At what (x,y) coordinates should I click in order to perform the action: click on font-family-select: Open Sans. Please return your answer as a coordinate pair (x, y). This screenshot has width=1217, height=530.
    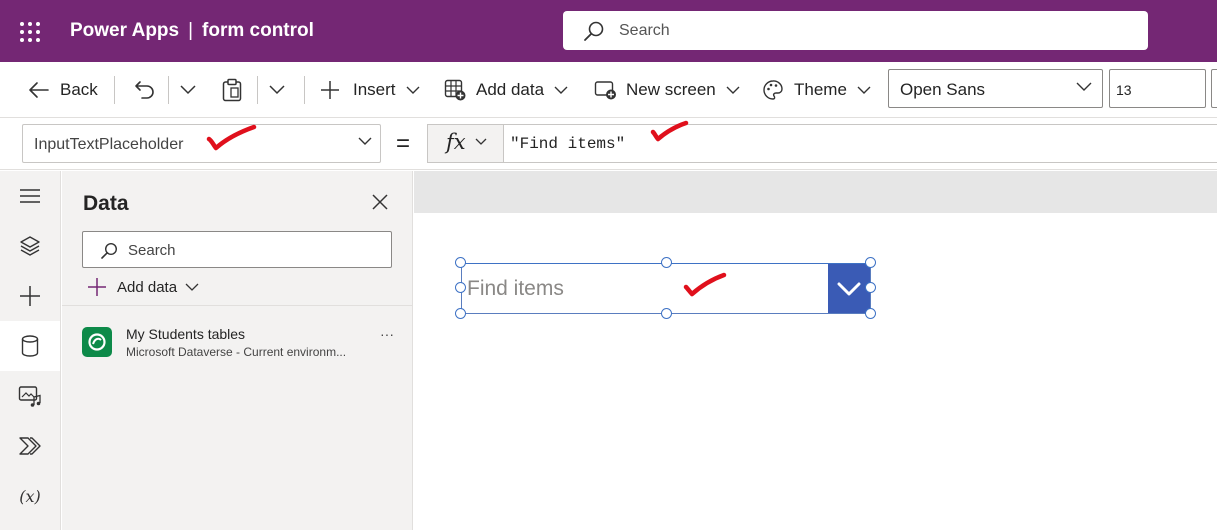
    Looking at the image, I should click on (995, 88).